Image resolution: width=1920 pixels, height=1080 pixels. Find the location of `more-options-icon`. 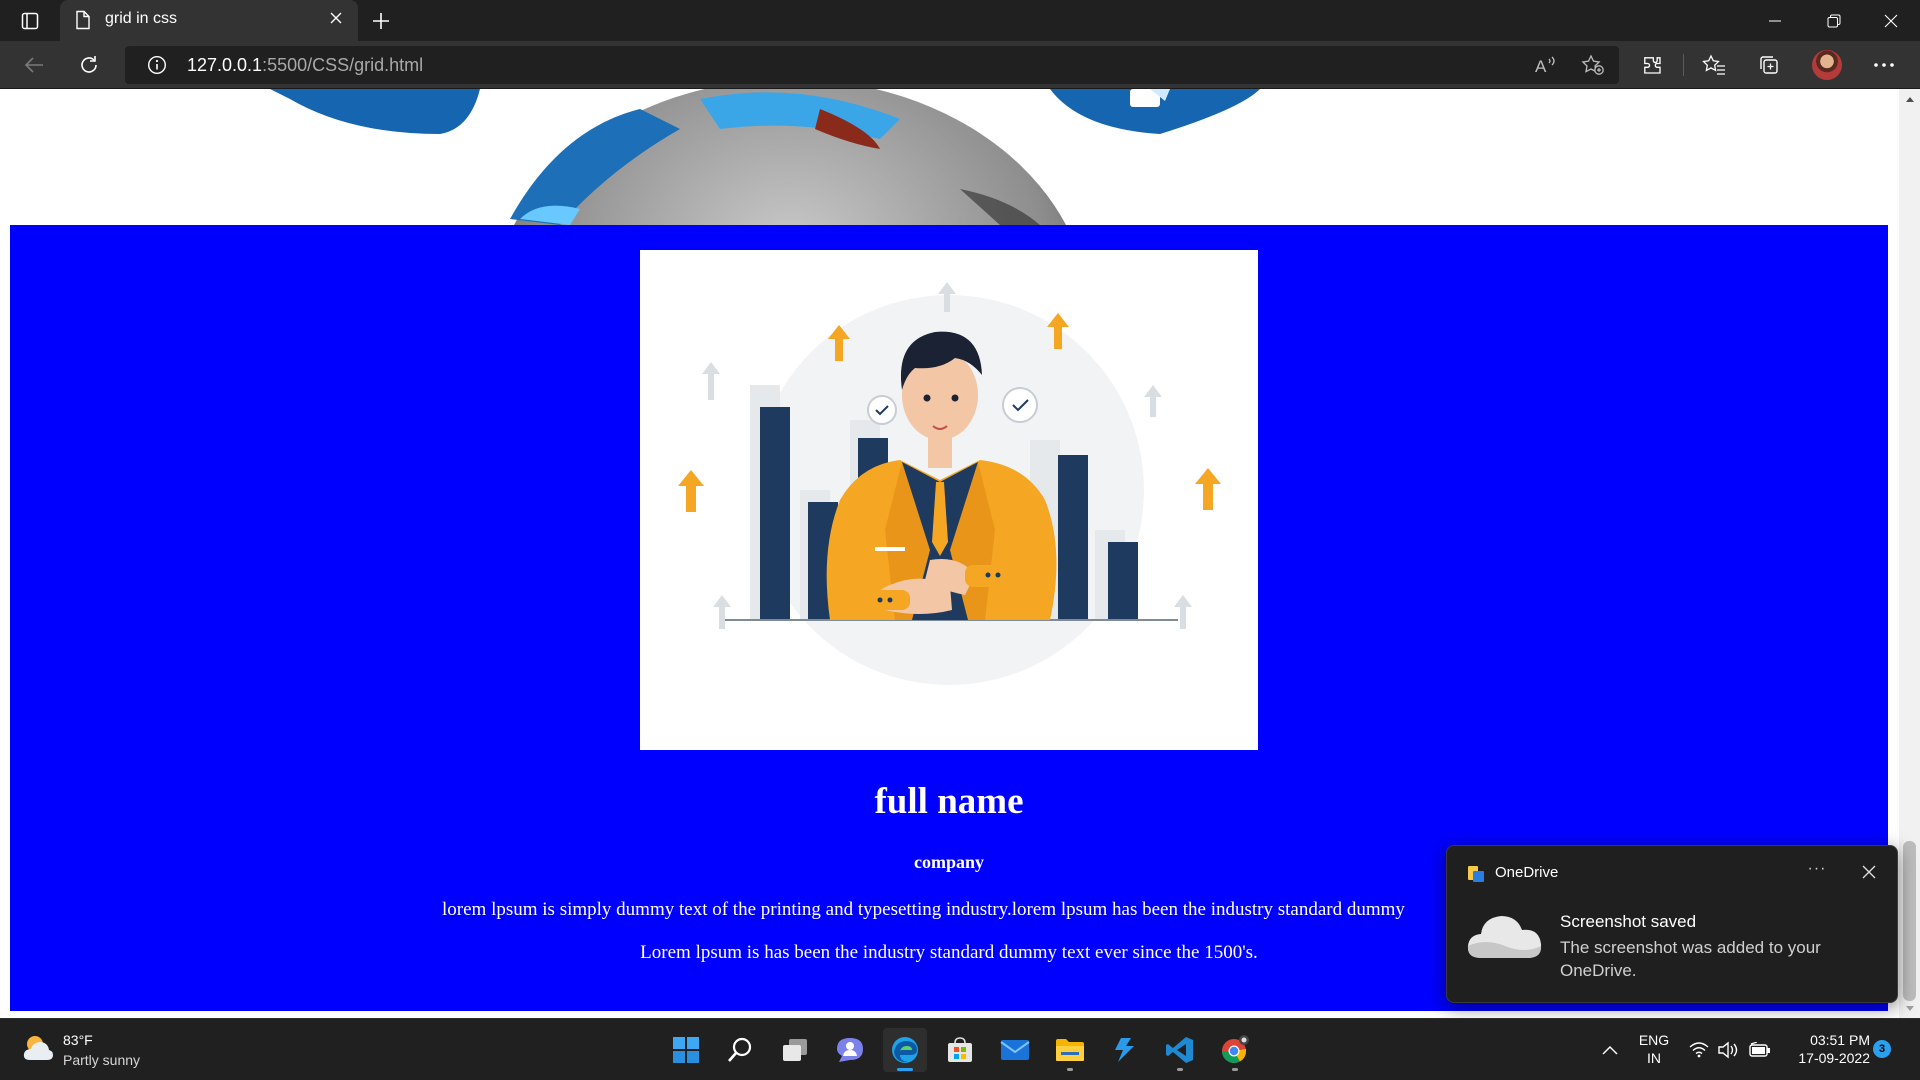

more-options-icon is located at coordinates (1884, 65).